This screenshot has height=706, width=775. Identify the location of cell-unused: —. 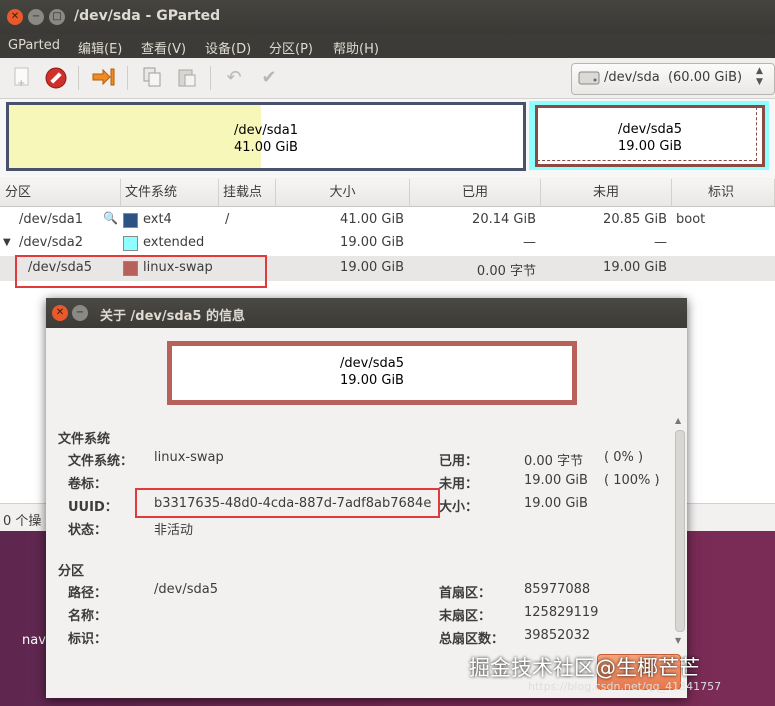
(660, 242).